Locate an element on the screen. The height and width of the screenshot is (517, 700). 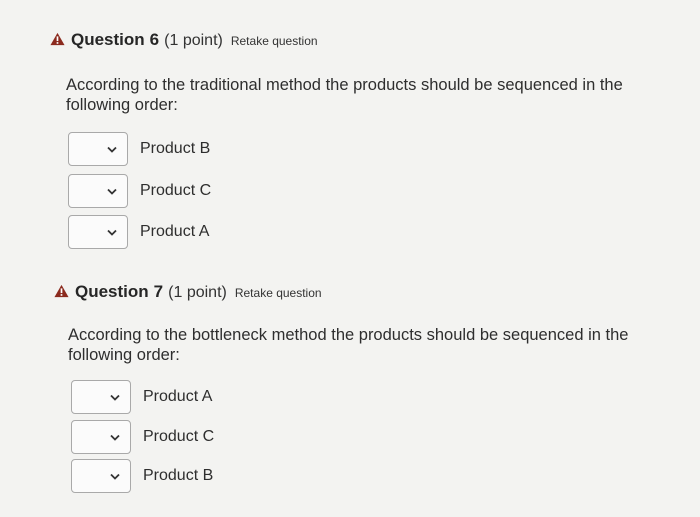
question-header: Question 7 (1 point) Retake question is located at coordinates (188, 292).